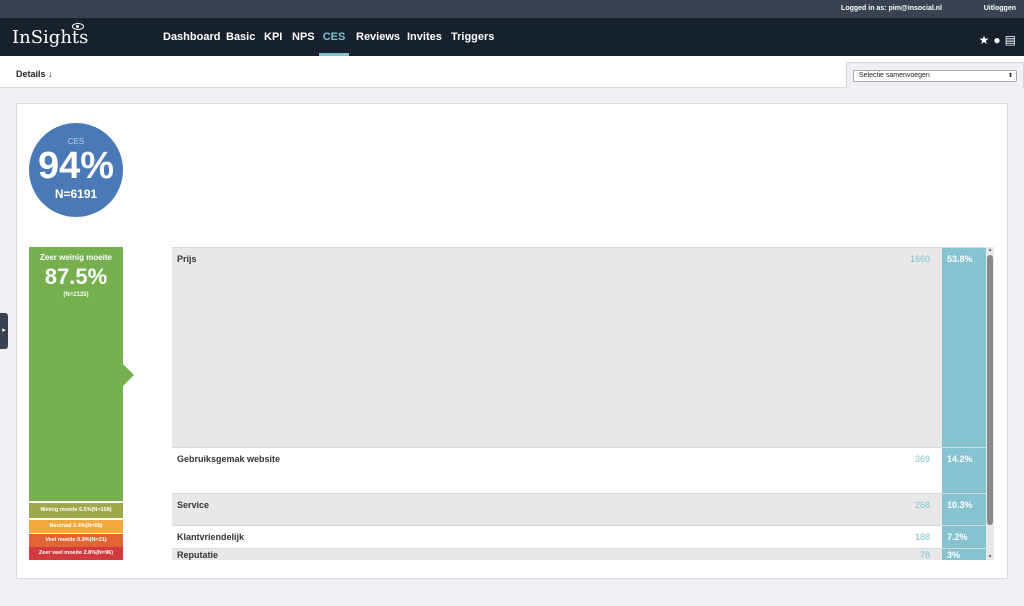 This screenshot has height=606, width=1024. What do you see at coordinates (964, 537) in the screenshot?
I see `topic-percentage: 7.2%` at bounding box center [964, 537].